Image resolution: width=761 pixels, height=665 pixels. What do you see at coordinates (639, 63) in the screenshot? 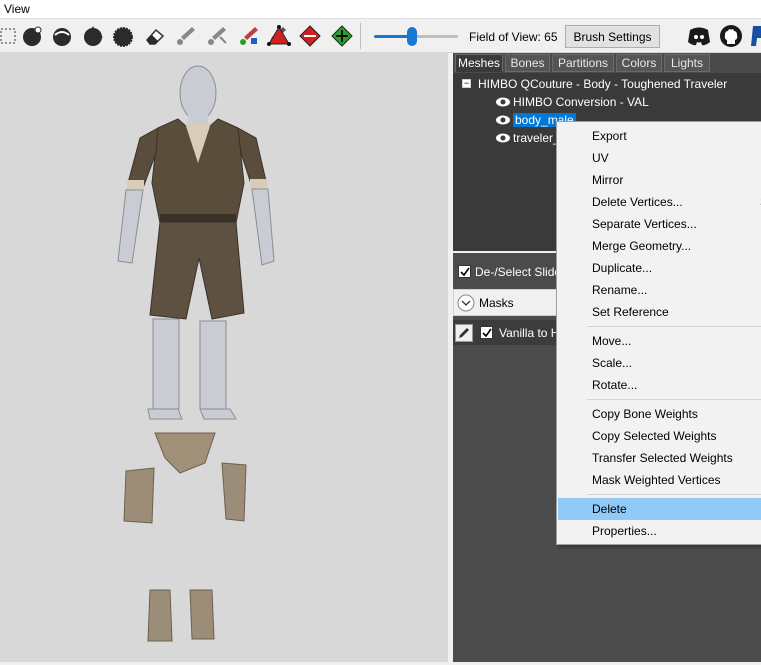
I see `tab-colors: Colors` at bounding box center [639, 63].